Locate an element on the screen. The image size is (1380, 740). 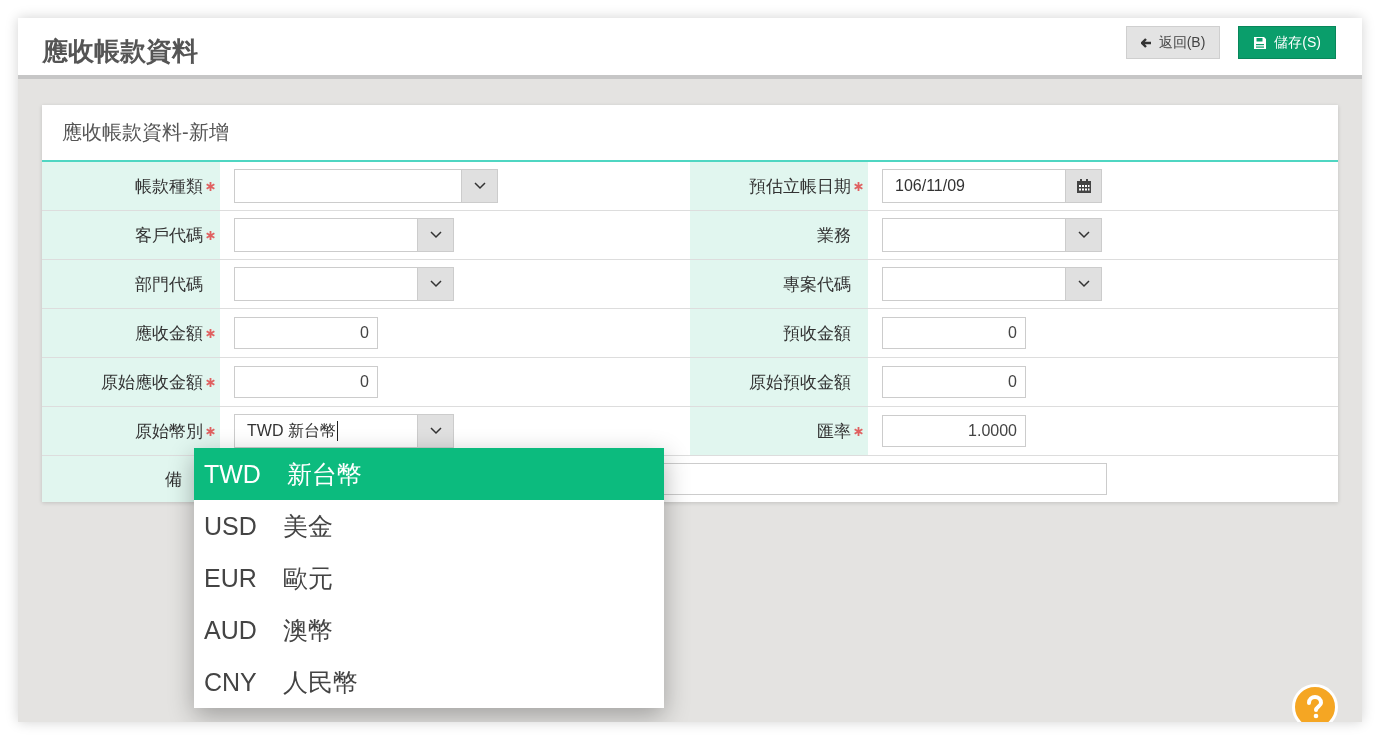
select-field: TWD 新台幣 is located at coordinates (344, 431).